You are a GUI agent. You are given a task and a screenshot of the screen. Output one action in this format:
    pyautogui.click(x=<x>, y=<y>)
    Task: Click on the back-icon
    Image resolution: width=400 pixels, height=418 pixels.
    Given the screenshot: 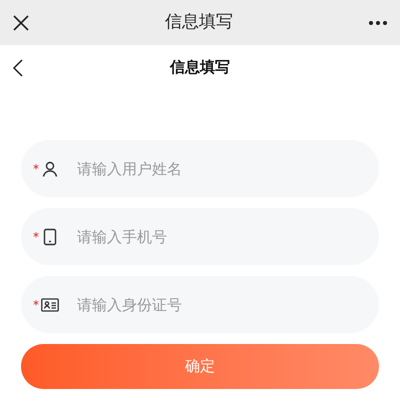 What is the action you would take?
    pyautogui.click(x=18, y=67)
    